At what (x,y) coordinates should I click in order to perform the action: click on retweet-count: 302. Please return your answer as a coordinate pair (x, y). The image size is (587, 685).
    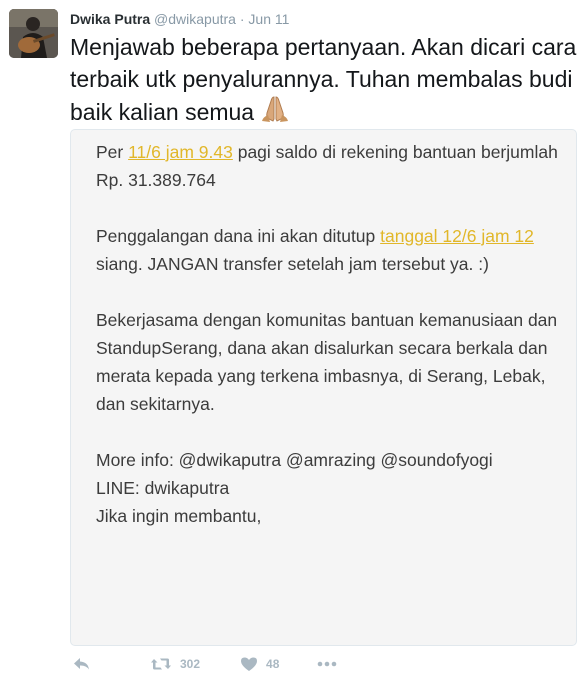
    Looking at the image, I should click on (190, 664).